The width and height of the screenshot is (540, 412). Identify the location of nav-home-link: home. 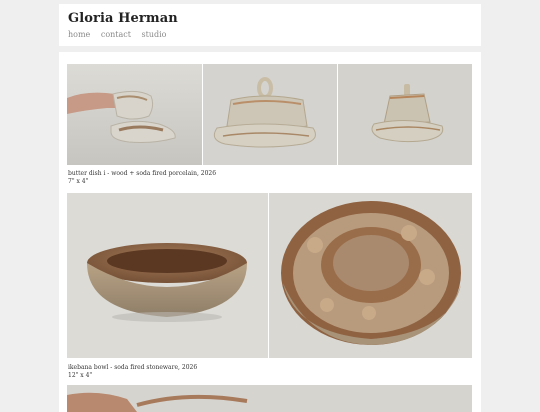
(79, 34).